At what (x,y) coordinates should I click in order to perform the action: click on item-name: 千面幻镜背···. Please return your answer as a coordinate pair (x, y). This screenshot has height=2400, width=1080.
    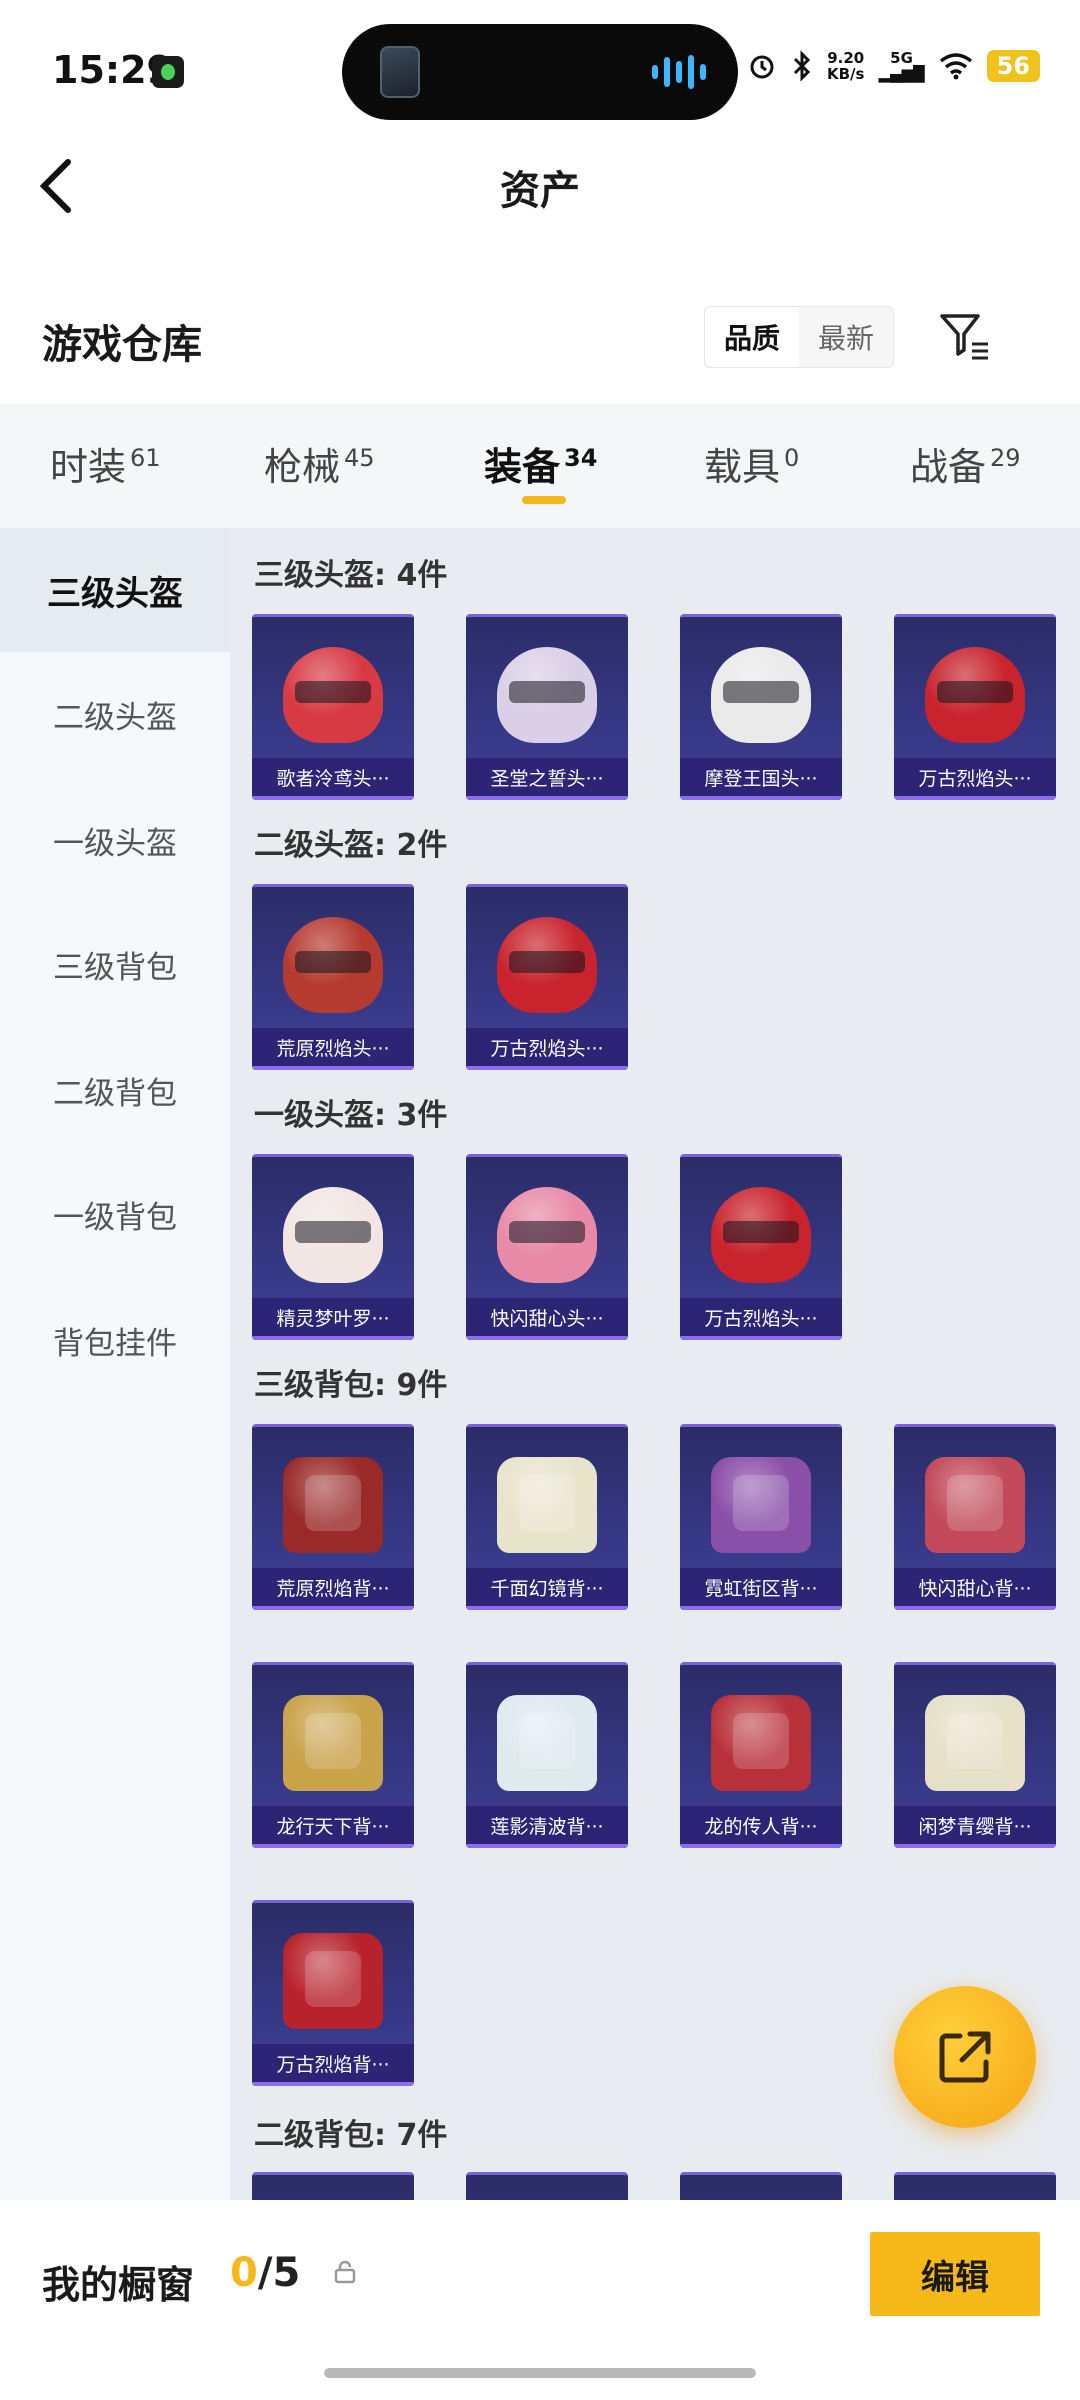
    Looking at the image, I should click on (547, 1589).